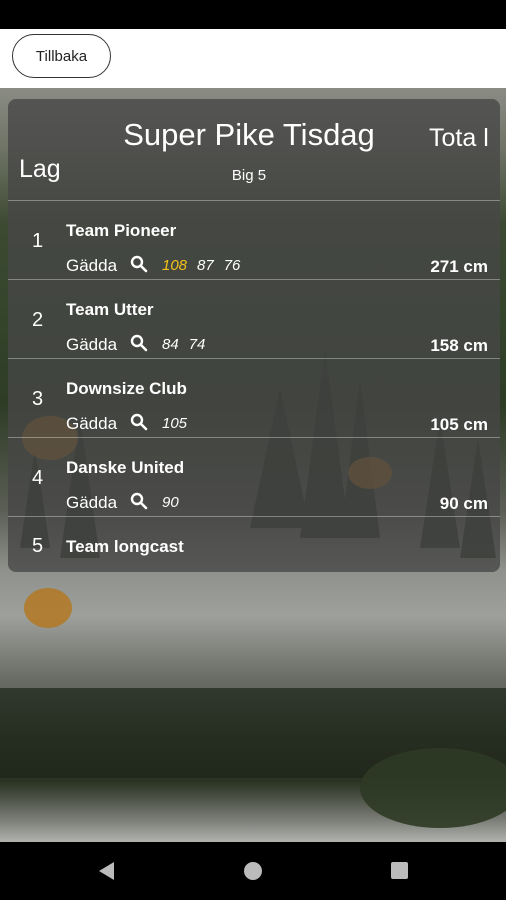  I want to click on team-total: 271 cm, so click(459, 266).